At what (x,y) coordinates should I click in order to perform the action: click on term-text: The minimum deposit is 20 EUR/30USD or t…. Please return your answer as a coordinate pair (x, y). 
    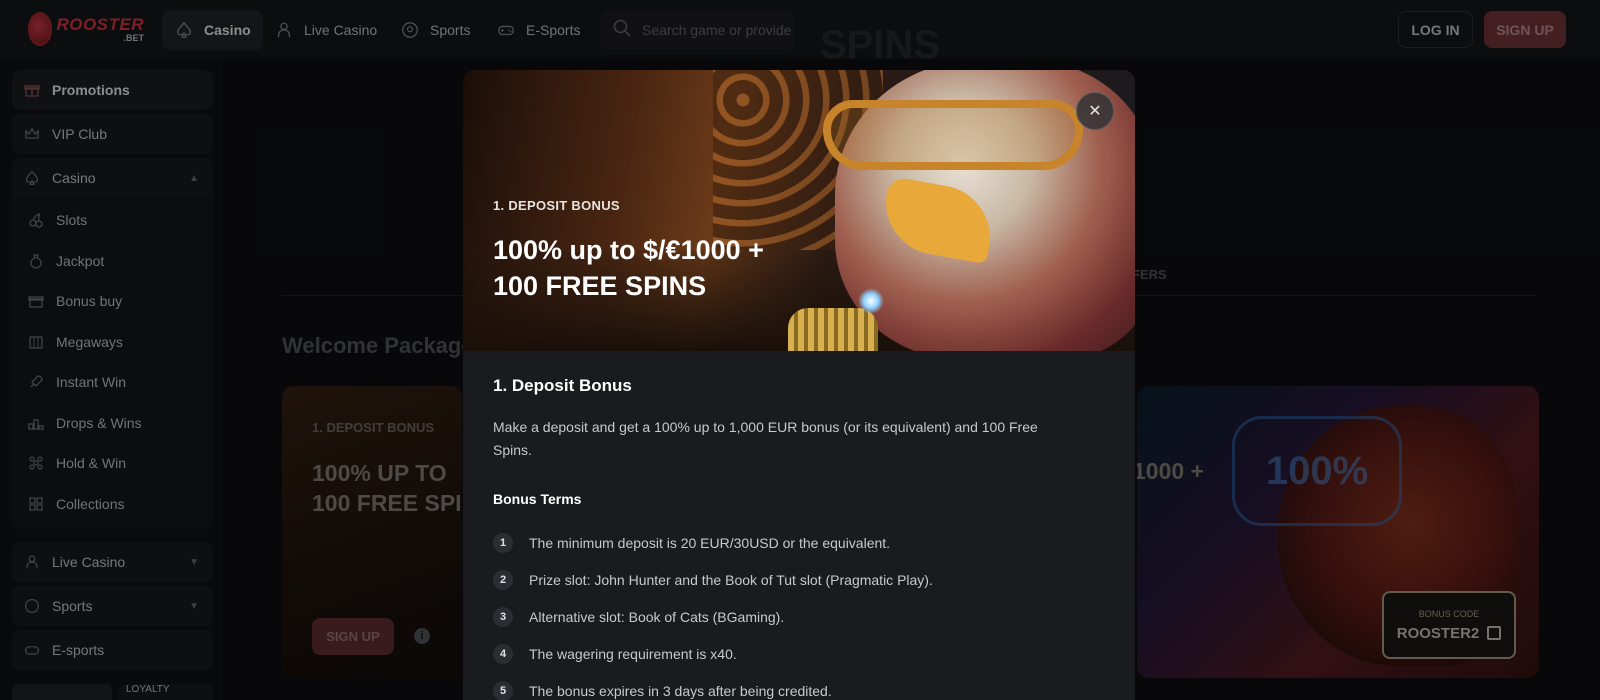
    Looking at the image, I should click on (710, 542).